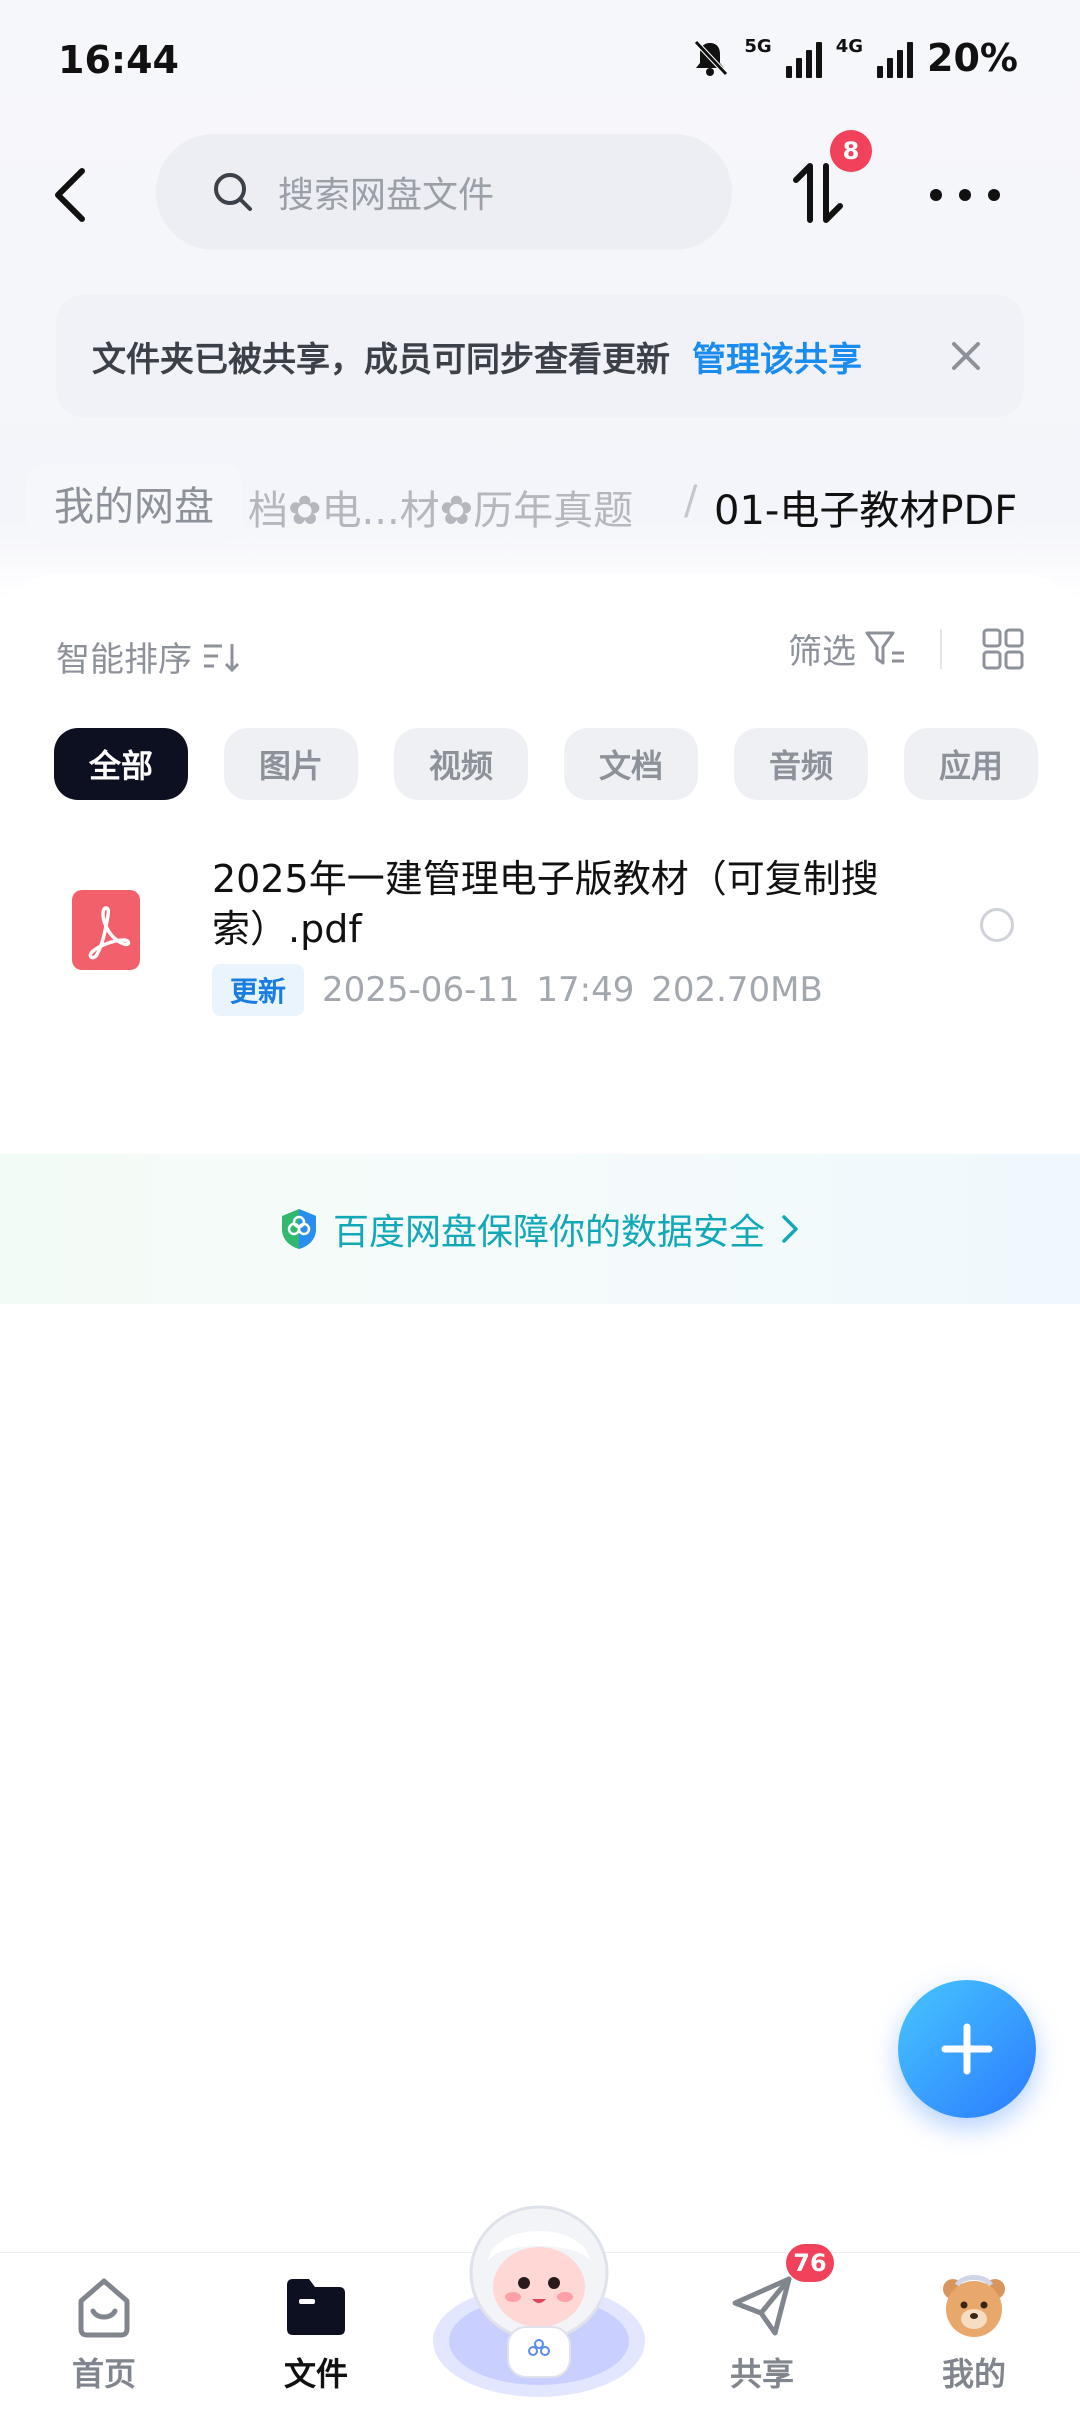 The width and height of the screenshot is (1080, 2414). Describe the element at coordinates (851, 151) in the screenshot. I see `transfer-badge: 8` at that location.